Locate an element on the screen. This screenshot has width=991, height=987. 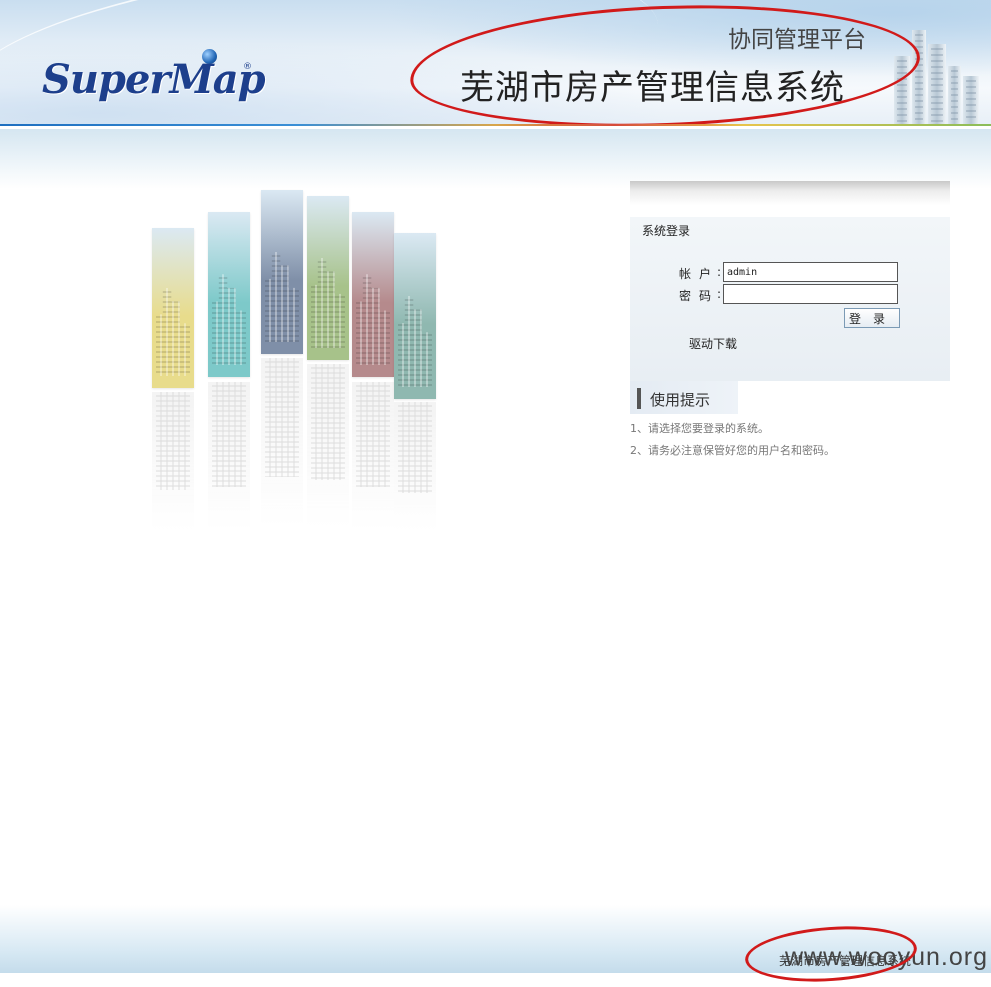
tips-marker is located at coordinates (639, 398).